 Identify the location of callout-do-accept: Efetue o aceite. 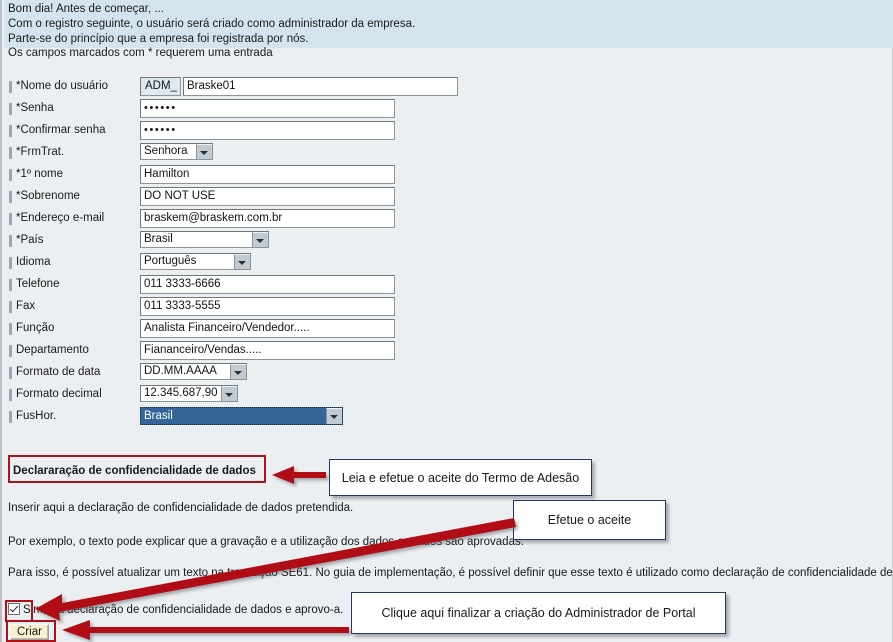
(589, 520).